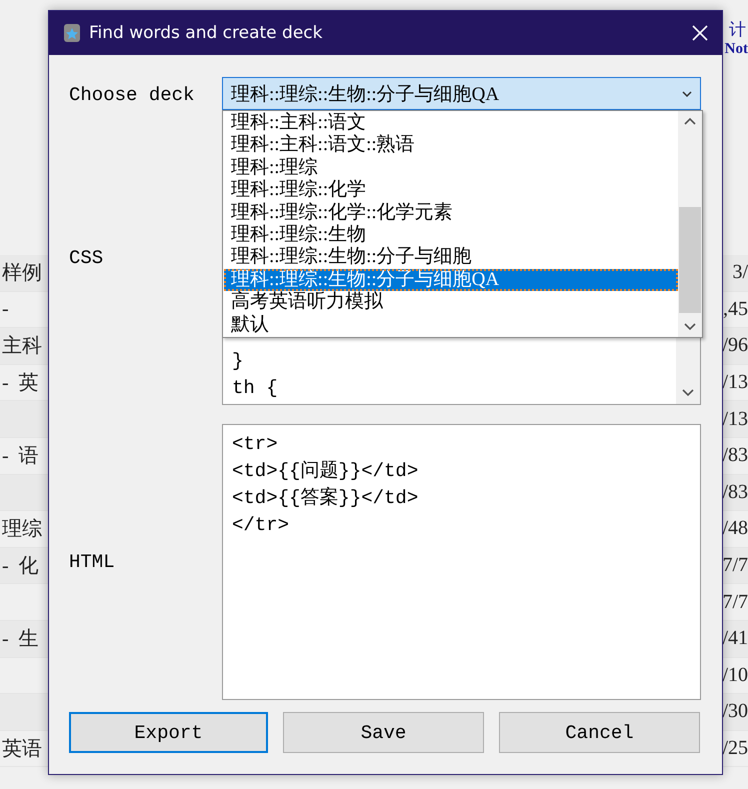 The image size is (748, 789). Describe the element at coordinates (735, 638) in the screenshot. I see `table-cell: /41` at that location.